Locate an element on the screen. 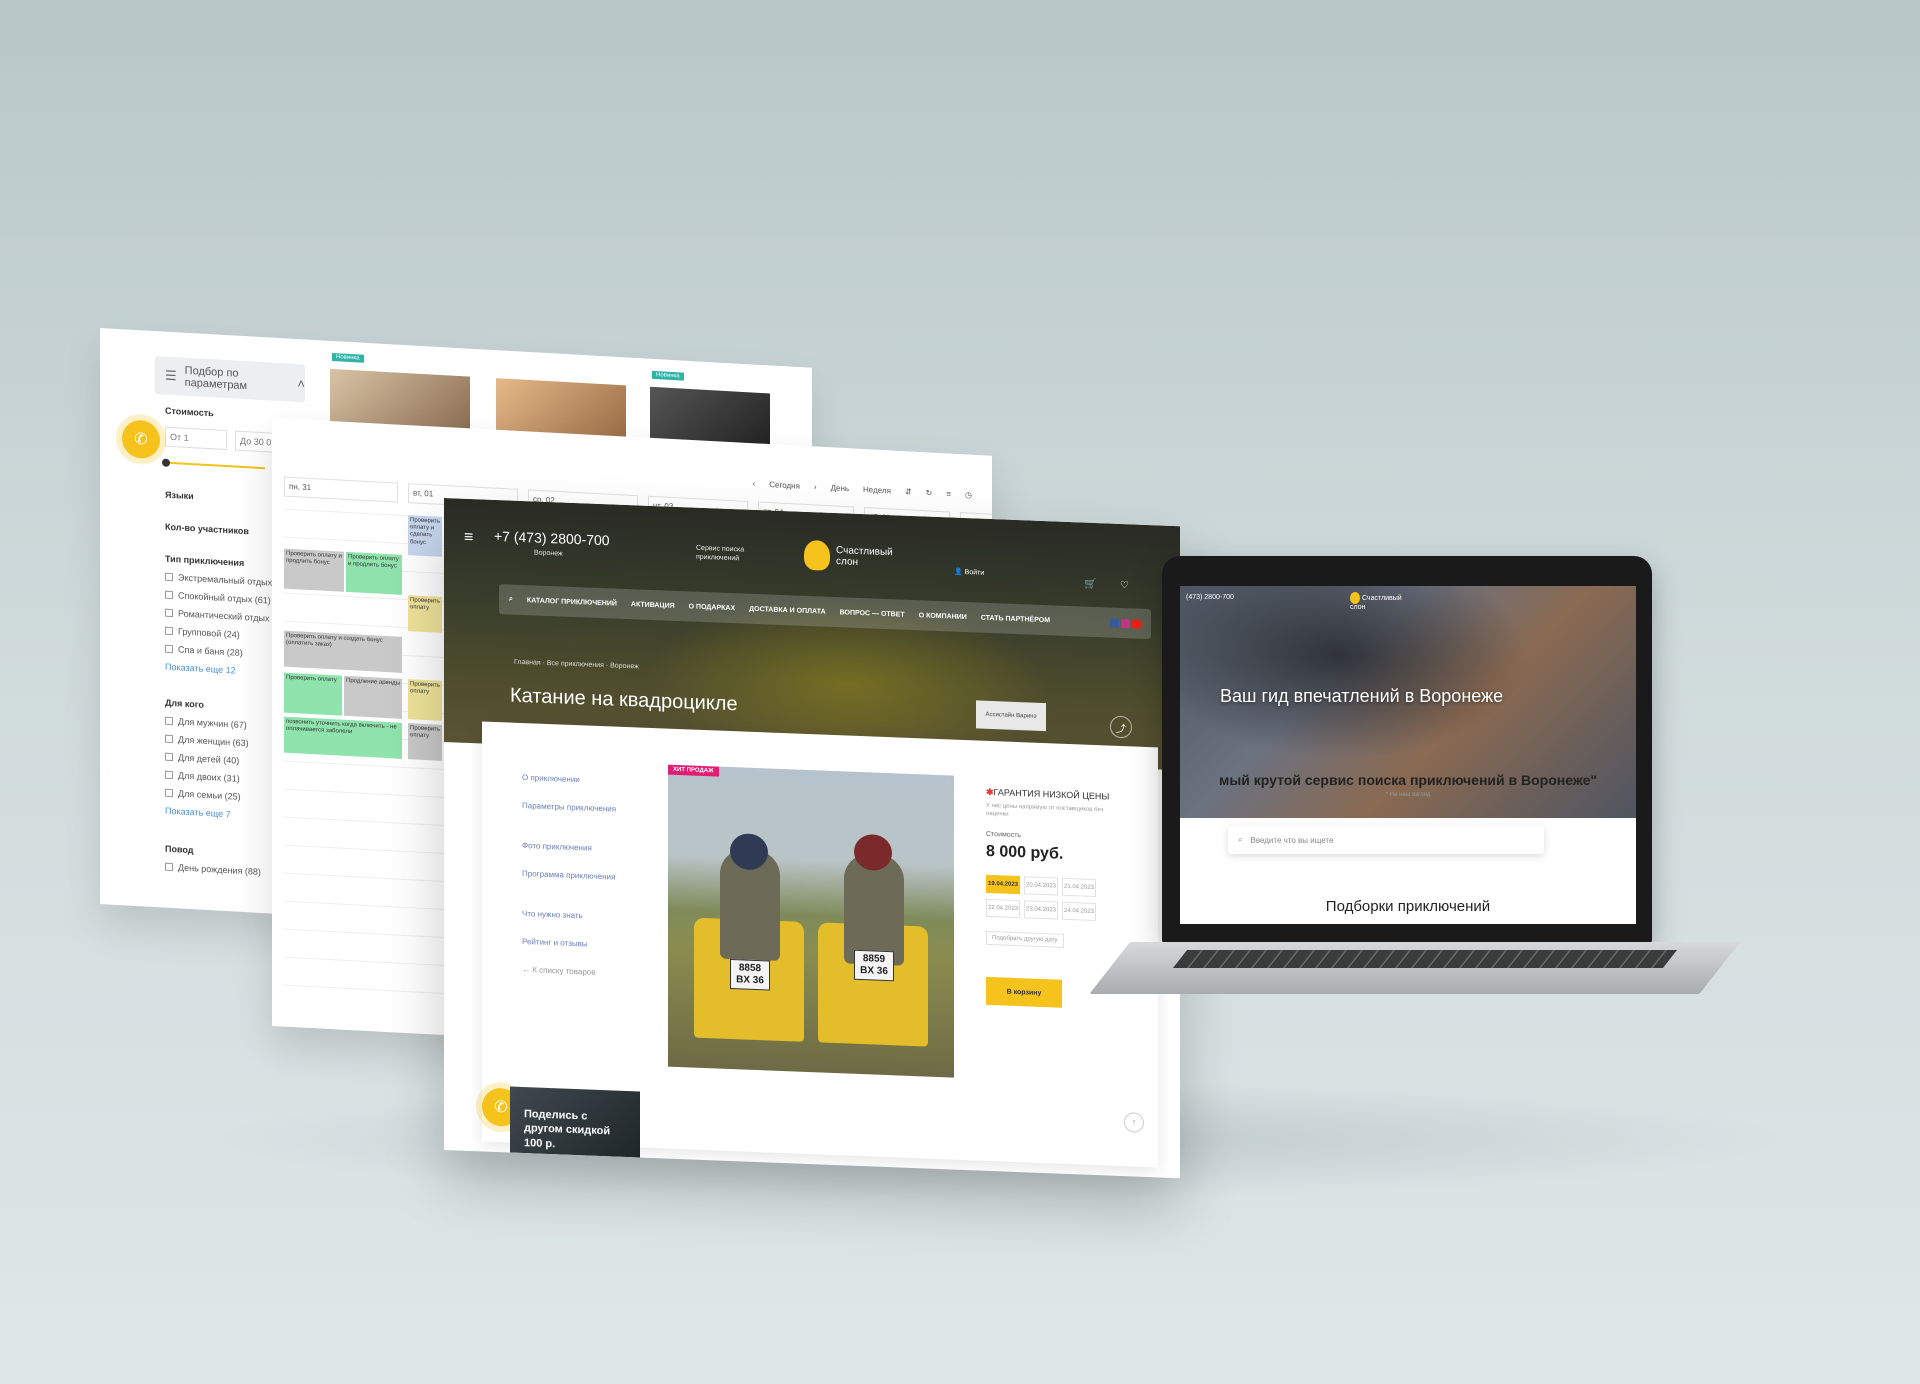 The height and width of the screenshot is (1384, 1920). prev-icon: ‹ is located at coordinates (754, 483).